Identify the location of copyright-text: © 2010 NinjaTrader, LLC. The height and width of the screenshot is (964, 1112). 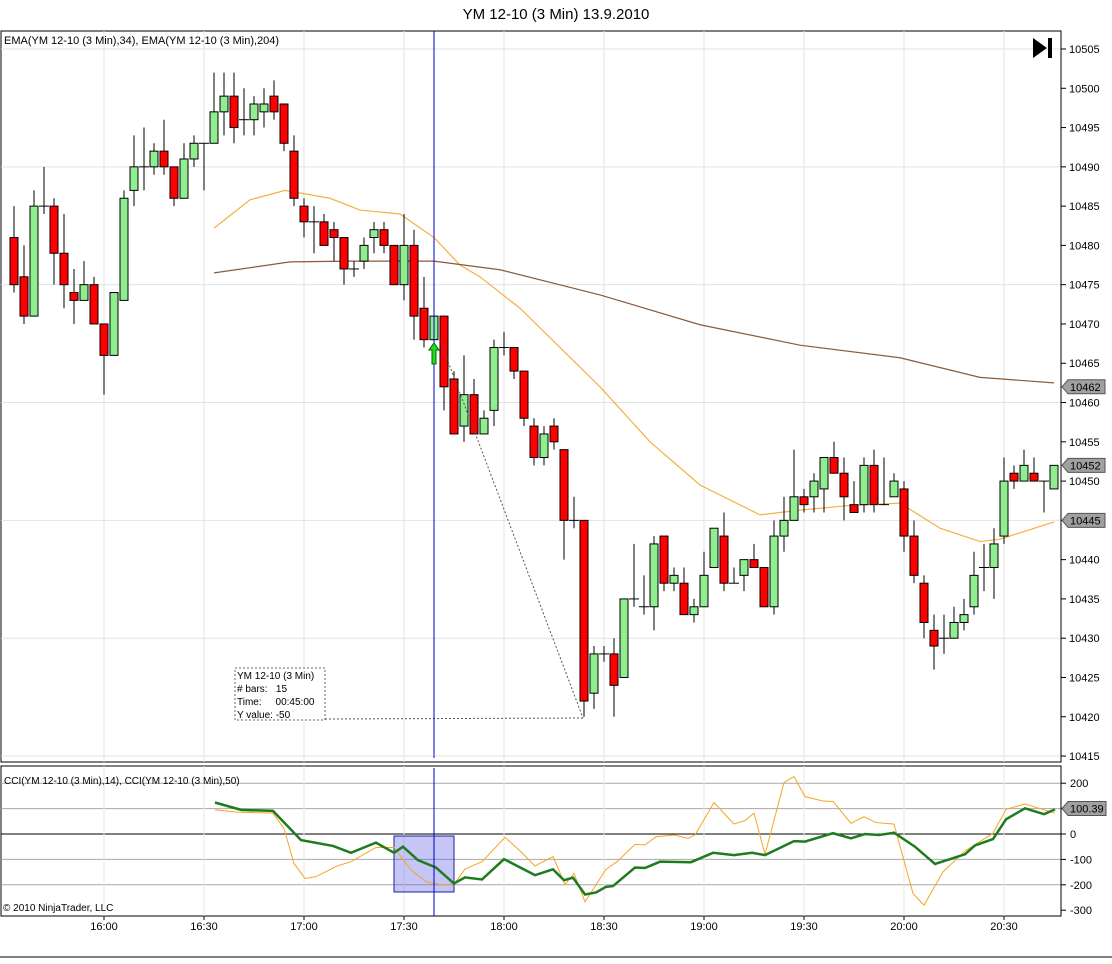
(58, 908).